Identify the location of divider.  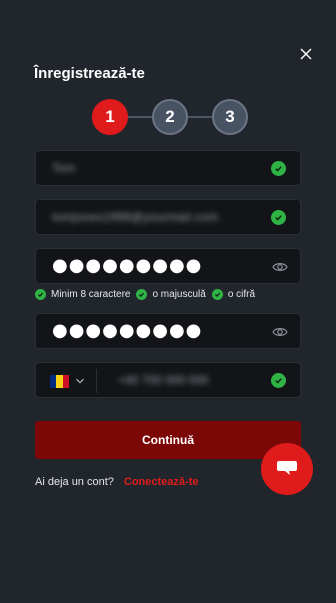
(96, 381).